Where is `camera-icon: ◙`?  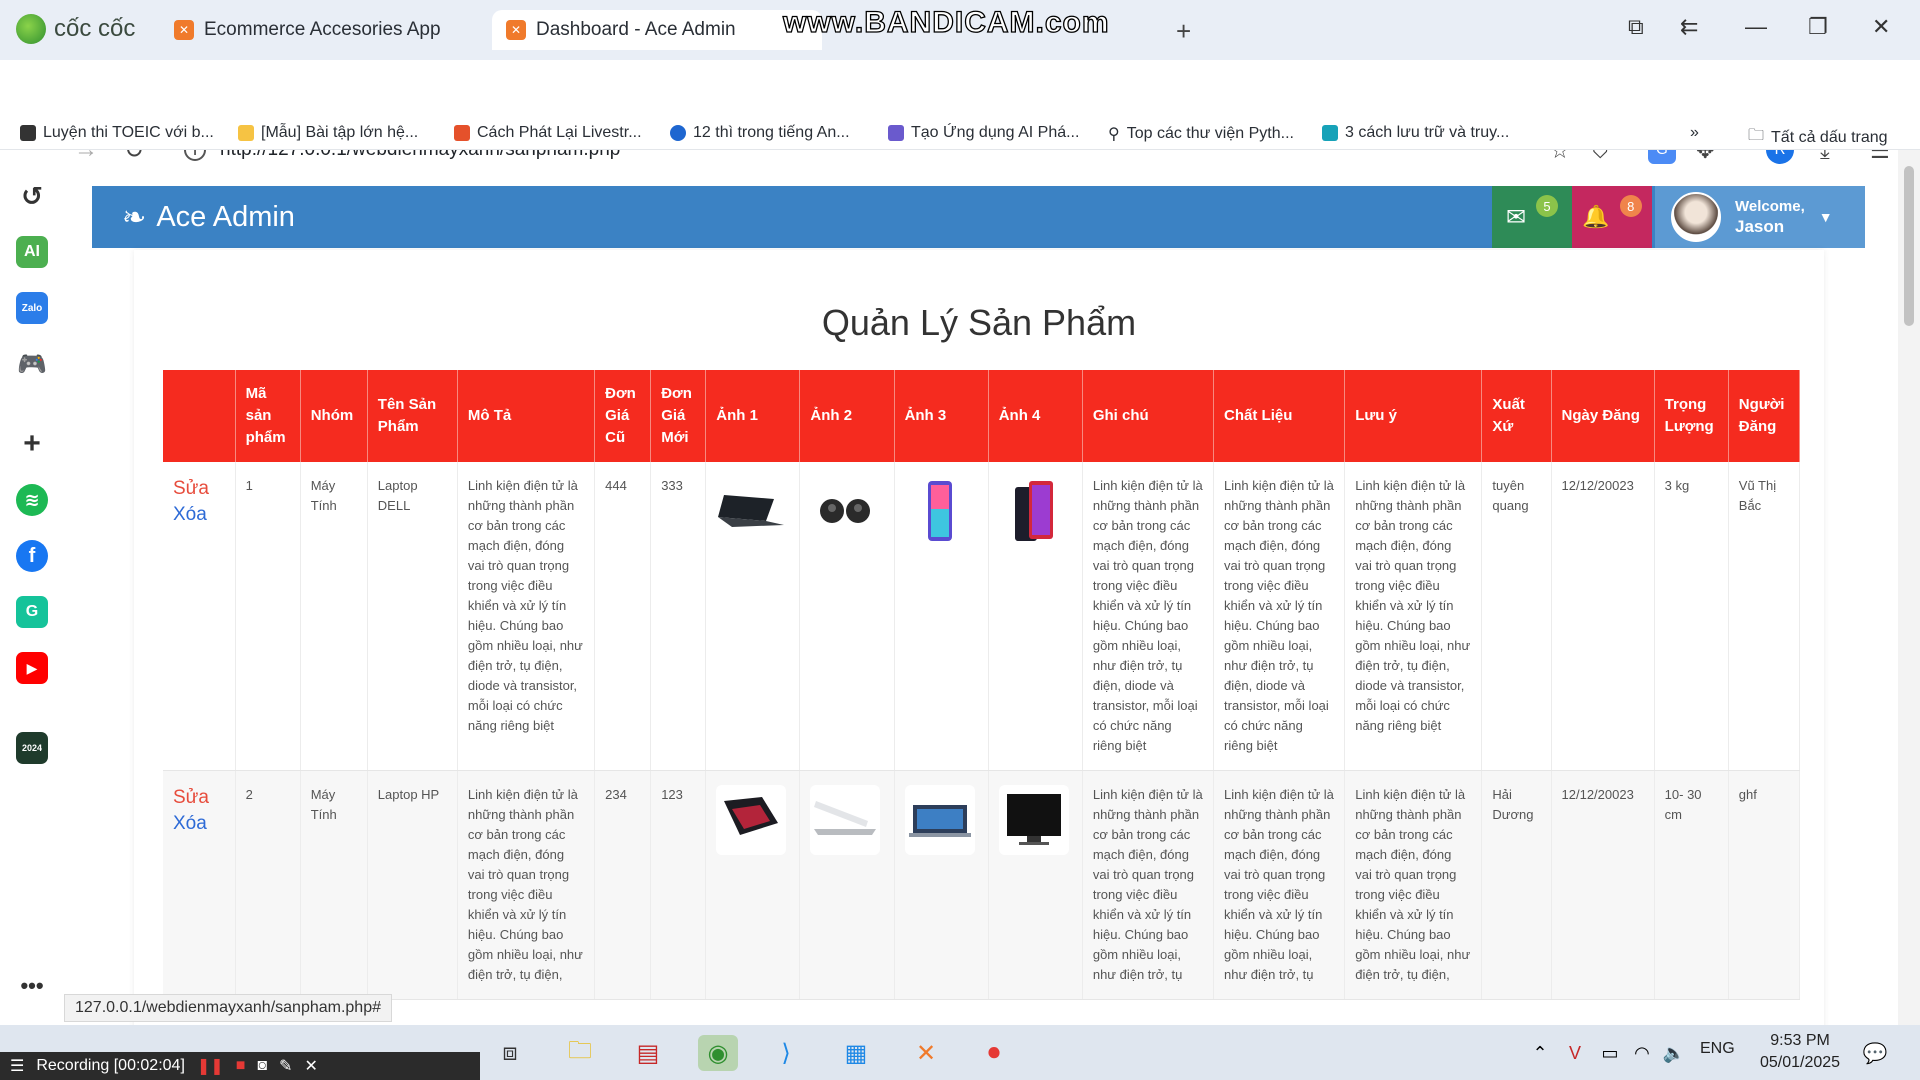
camera-icon: ◙ is located at coordinates (262, 1066).